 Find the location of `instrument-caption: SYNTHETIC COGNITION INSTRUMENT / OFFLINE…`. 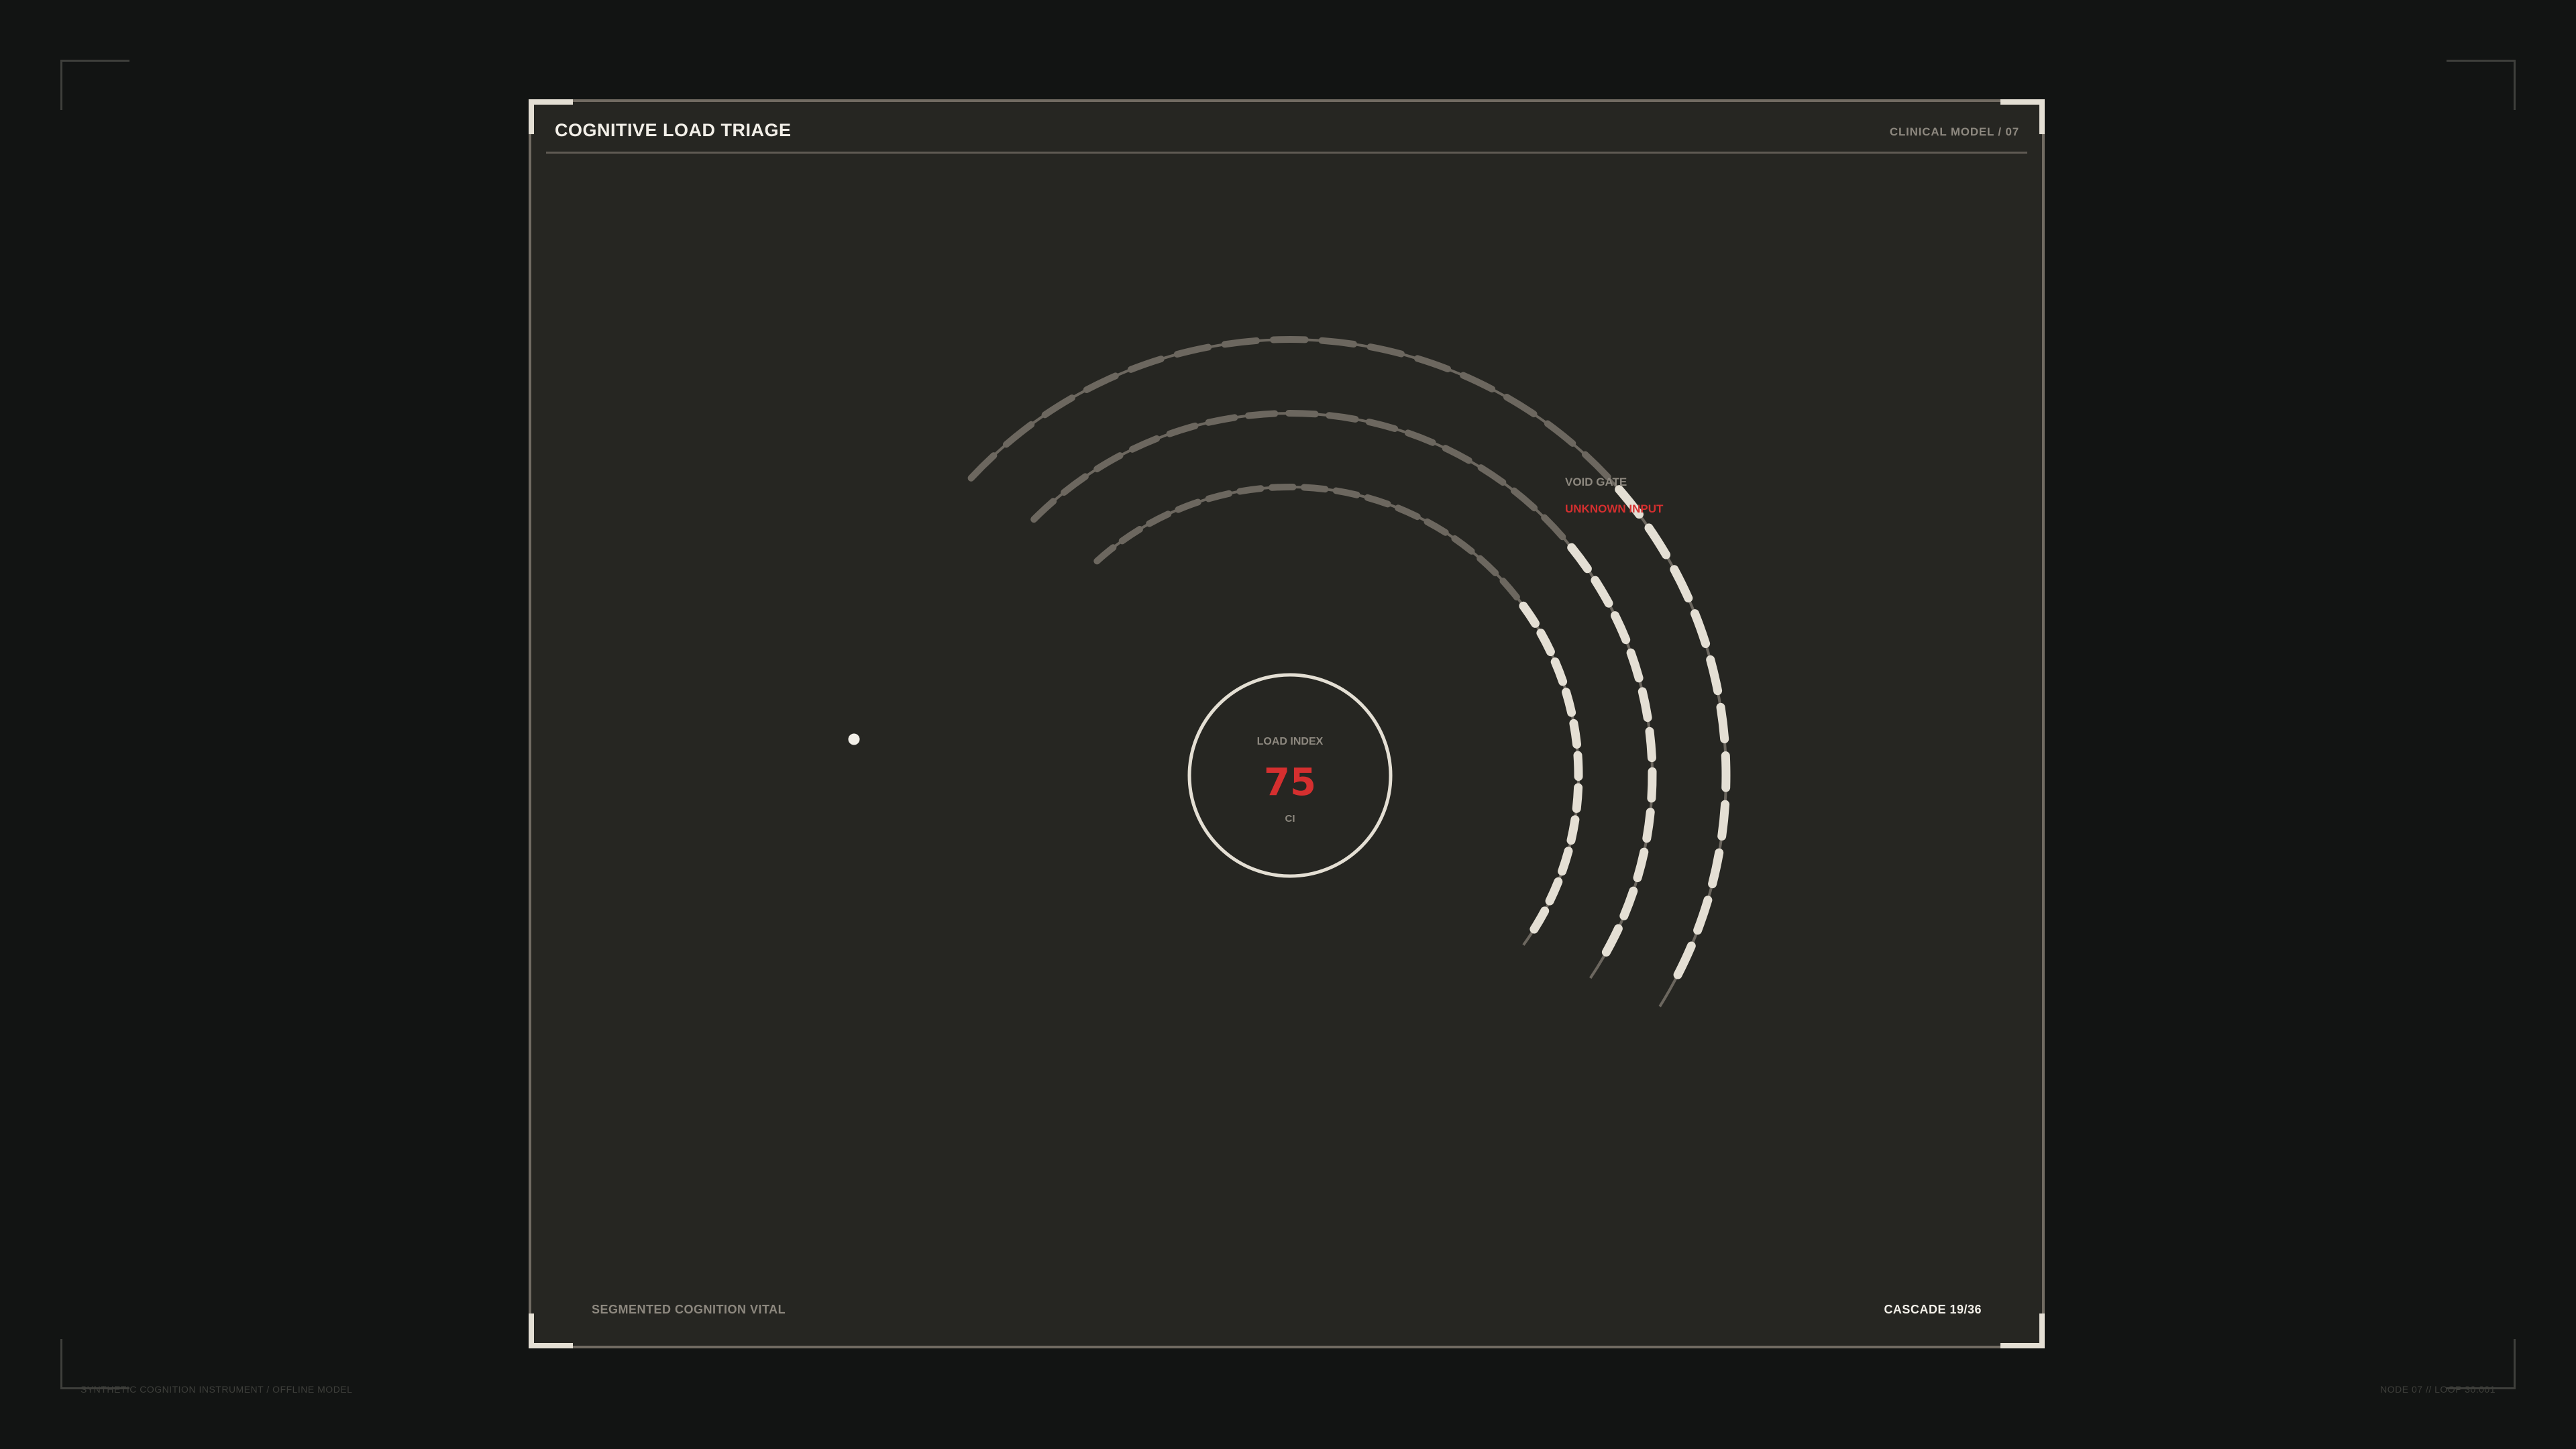

instrument-caption: SYNTHETIC COGNITION INSTRUMENT / OFFLINE… is located at coordinates (216, 1389).